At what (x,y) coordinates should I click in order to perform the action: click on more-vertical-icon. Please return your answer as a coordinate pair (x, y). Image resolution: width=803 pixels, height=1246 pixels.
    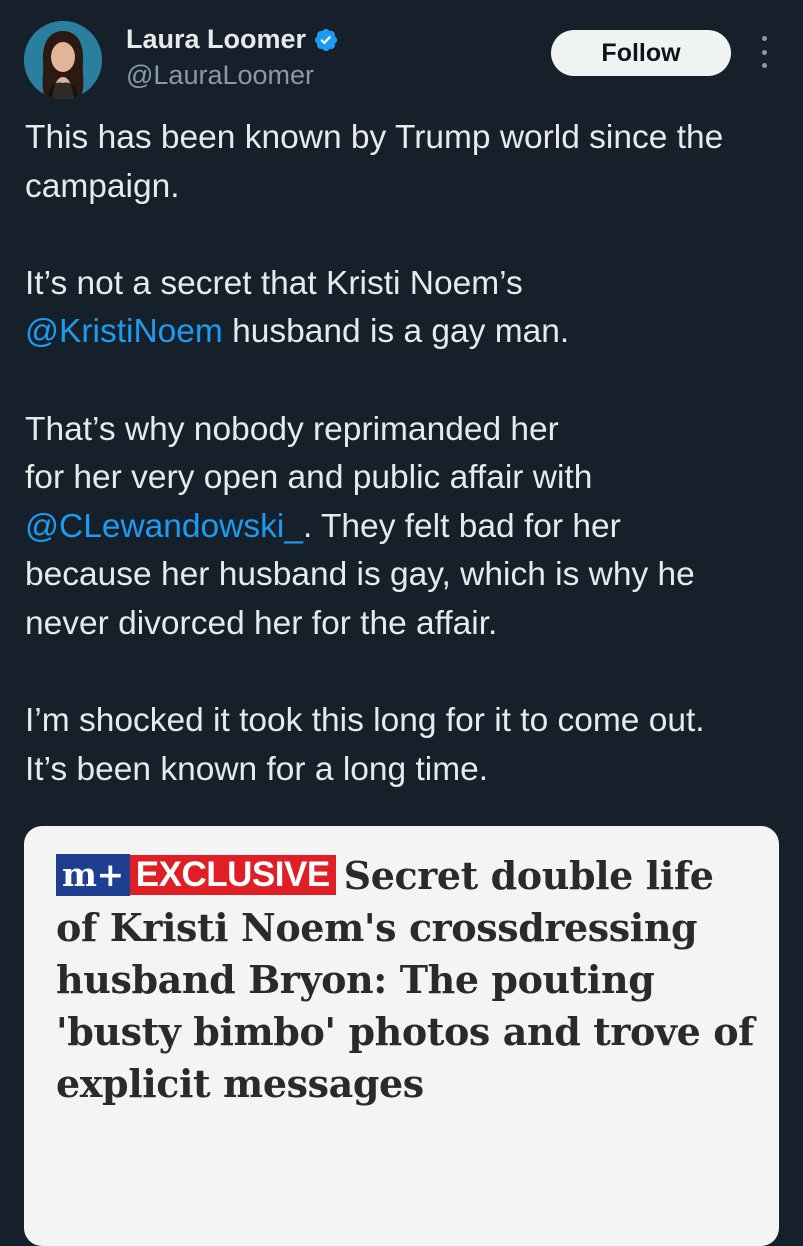
    Looking at the image, I should click on (764, 52).